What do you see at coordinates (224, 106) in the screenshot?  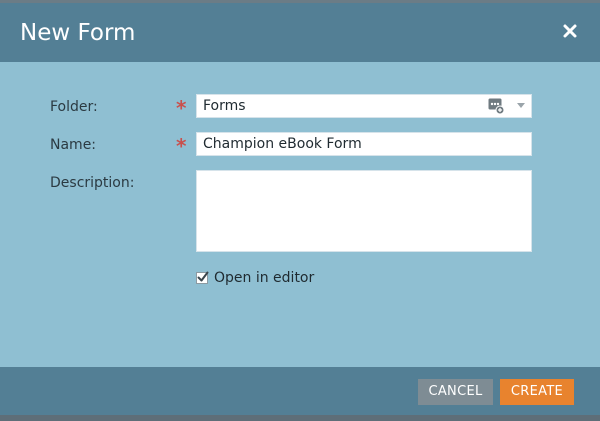 I see `folder-value: Forms` at bounding box center [224, 106].